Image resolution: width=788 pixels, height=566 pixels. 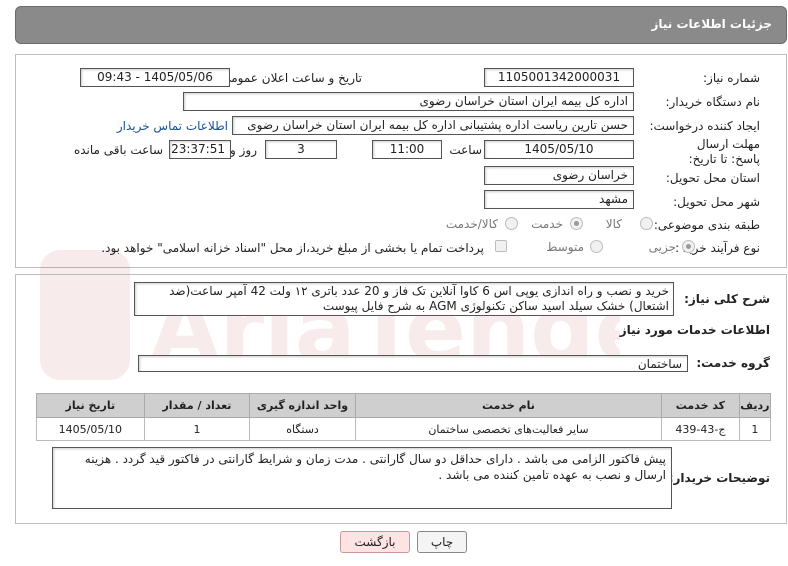 What do you see at coordinates (576, 223) in the screenshot?
I see `category-service-radio` at bounding box center [576, 223].